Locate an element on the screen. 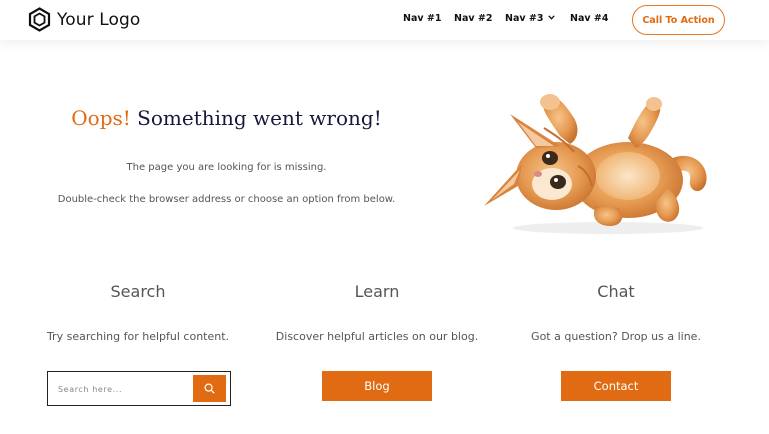 The height and width of the screenshot is (434, 769). search-button is located at coordinates (209, 388).